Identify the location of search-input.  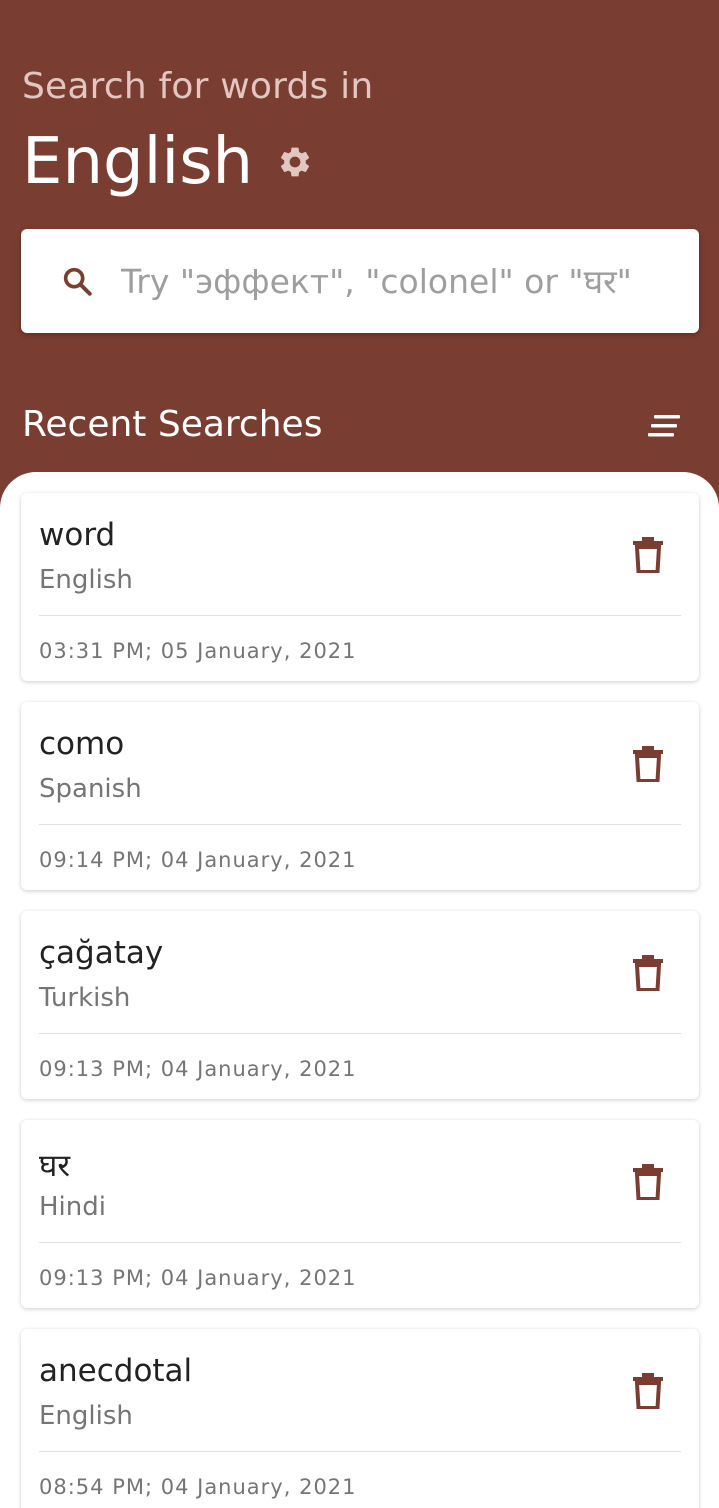
(401, 281).